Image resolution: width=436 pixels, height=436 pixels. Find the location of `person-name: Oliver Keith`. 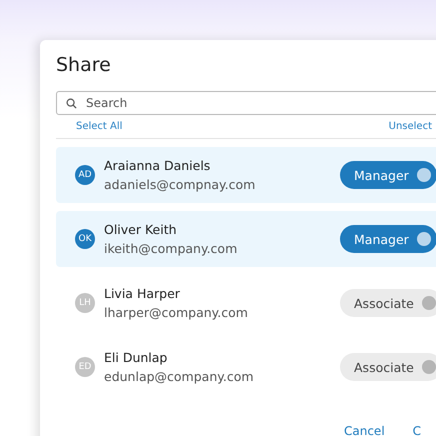

person-name: Oliver Keith is located at coordinates (141, 230).